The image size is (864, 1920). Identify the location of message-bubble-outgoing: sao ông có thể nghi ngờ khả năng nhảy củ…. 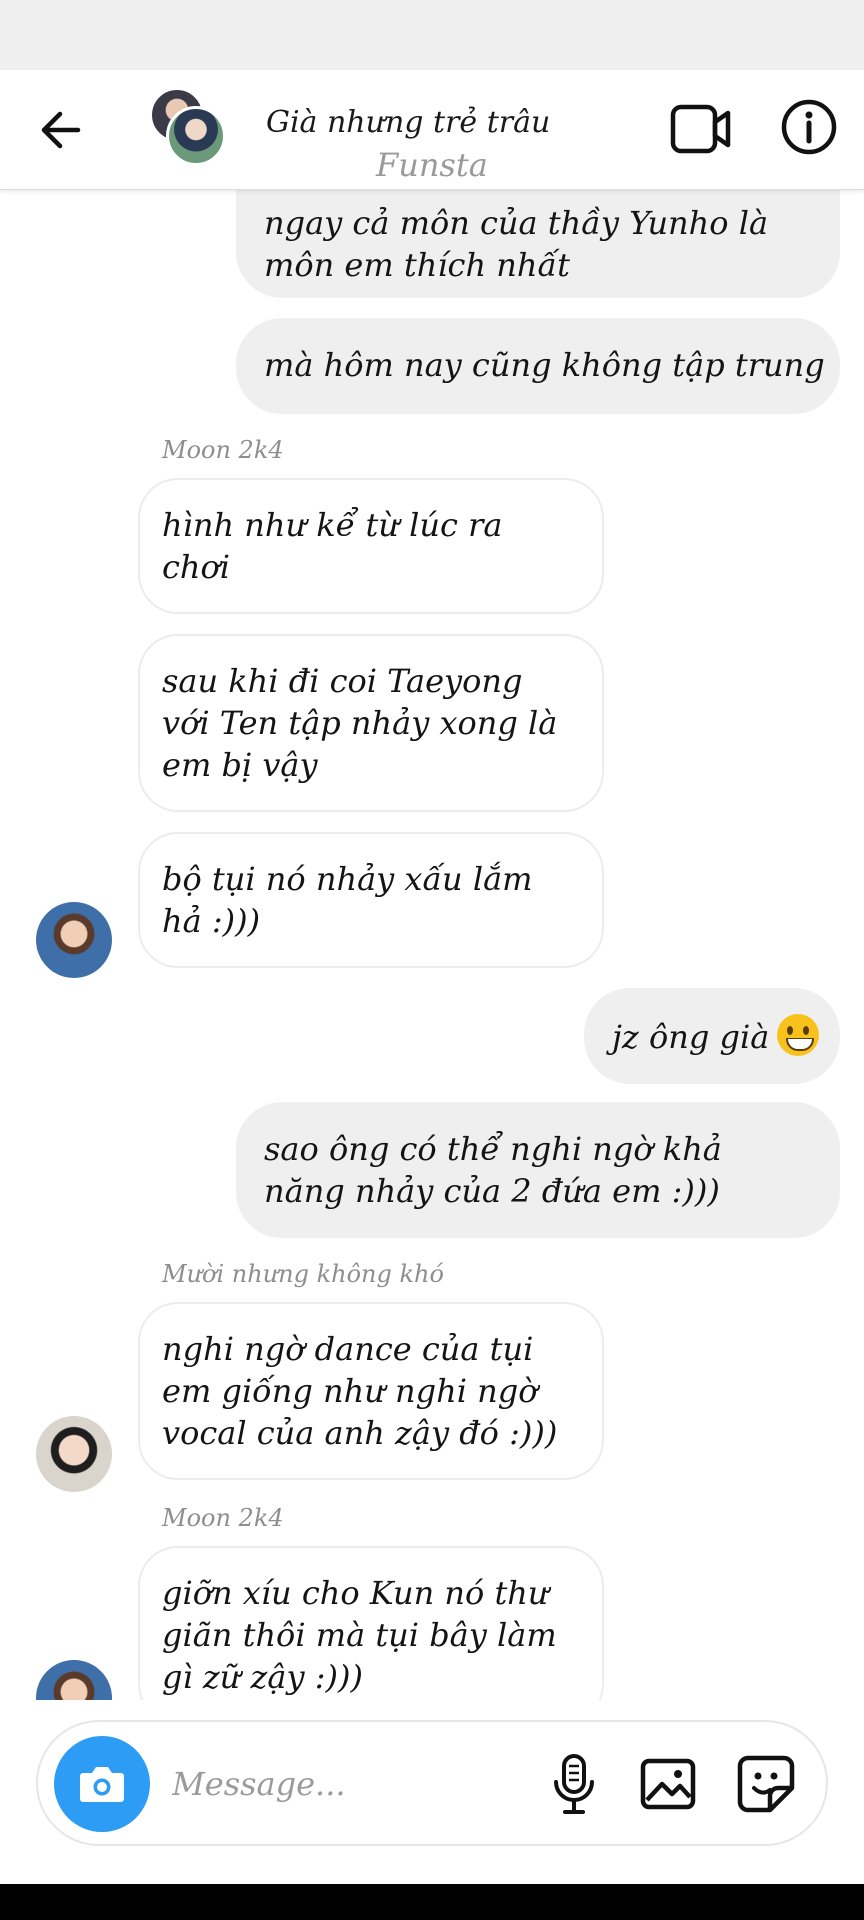
(538, 1170).